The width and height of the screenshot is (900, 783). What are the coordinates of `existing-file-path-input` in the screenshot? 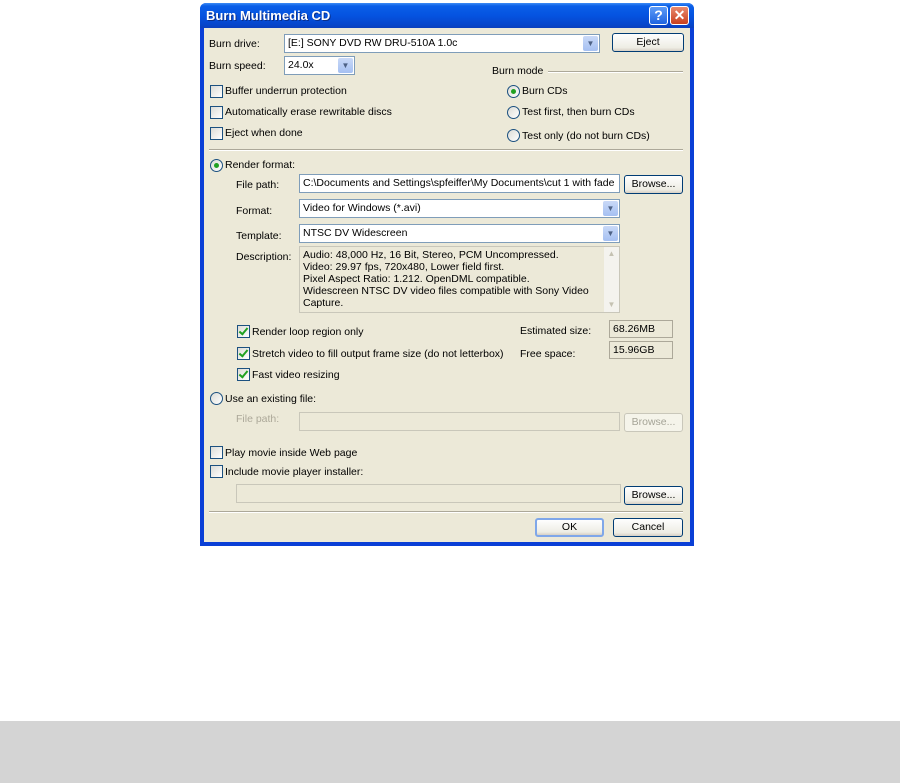 It's located at (459, 421).